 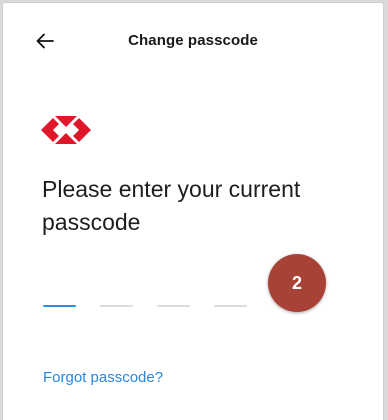 What do you see at coordinates (66, 130) in the screenshot?
I see `red-diamond-logo-icon` at bounding box center [66, 130].